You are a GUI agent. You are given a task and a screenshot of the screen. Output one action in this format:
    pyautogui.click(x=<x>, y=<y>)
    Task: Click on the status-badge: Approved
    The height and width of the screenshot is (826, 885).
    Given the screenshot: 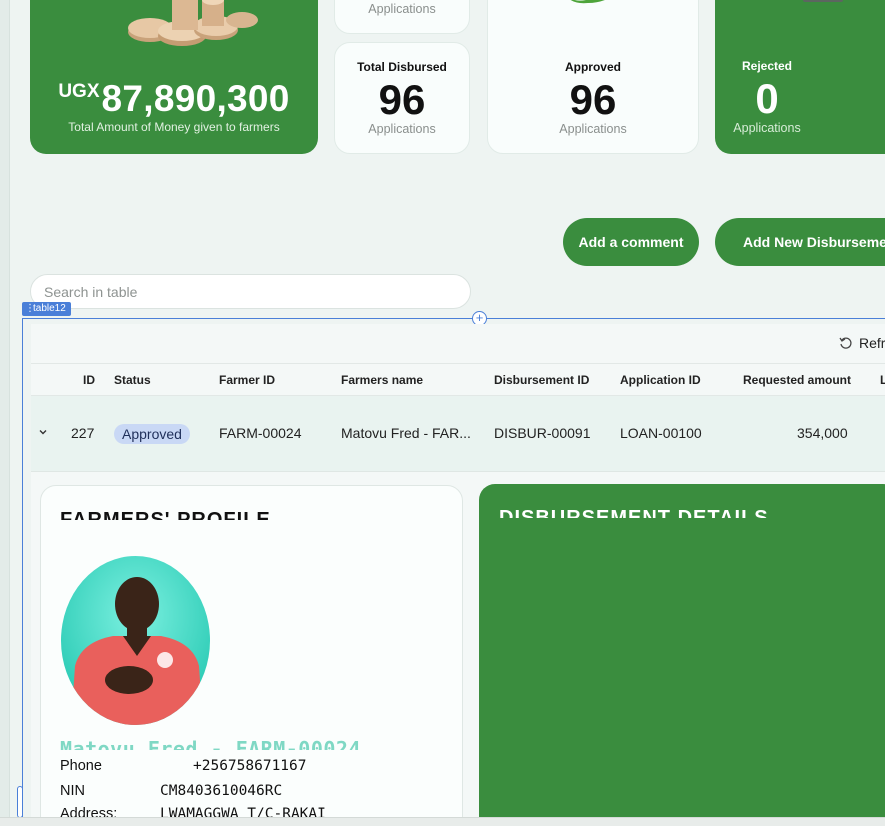 What is the action you would take?
    pyautogui.click(x=152, y=434)
    